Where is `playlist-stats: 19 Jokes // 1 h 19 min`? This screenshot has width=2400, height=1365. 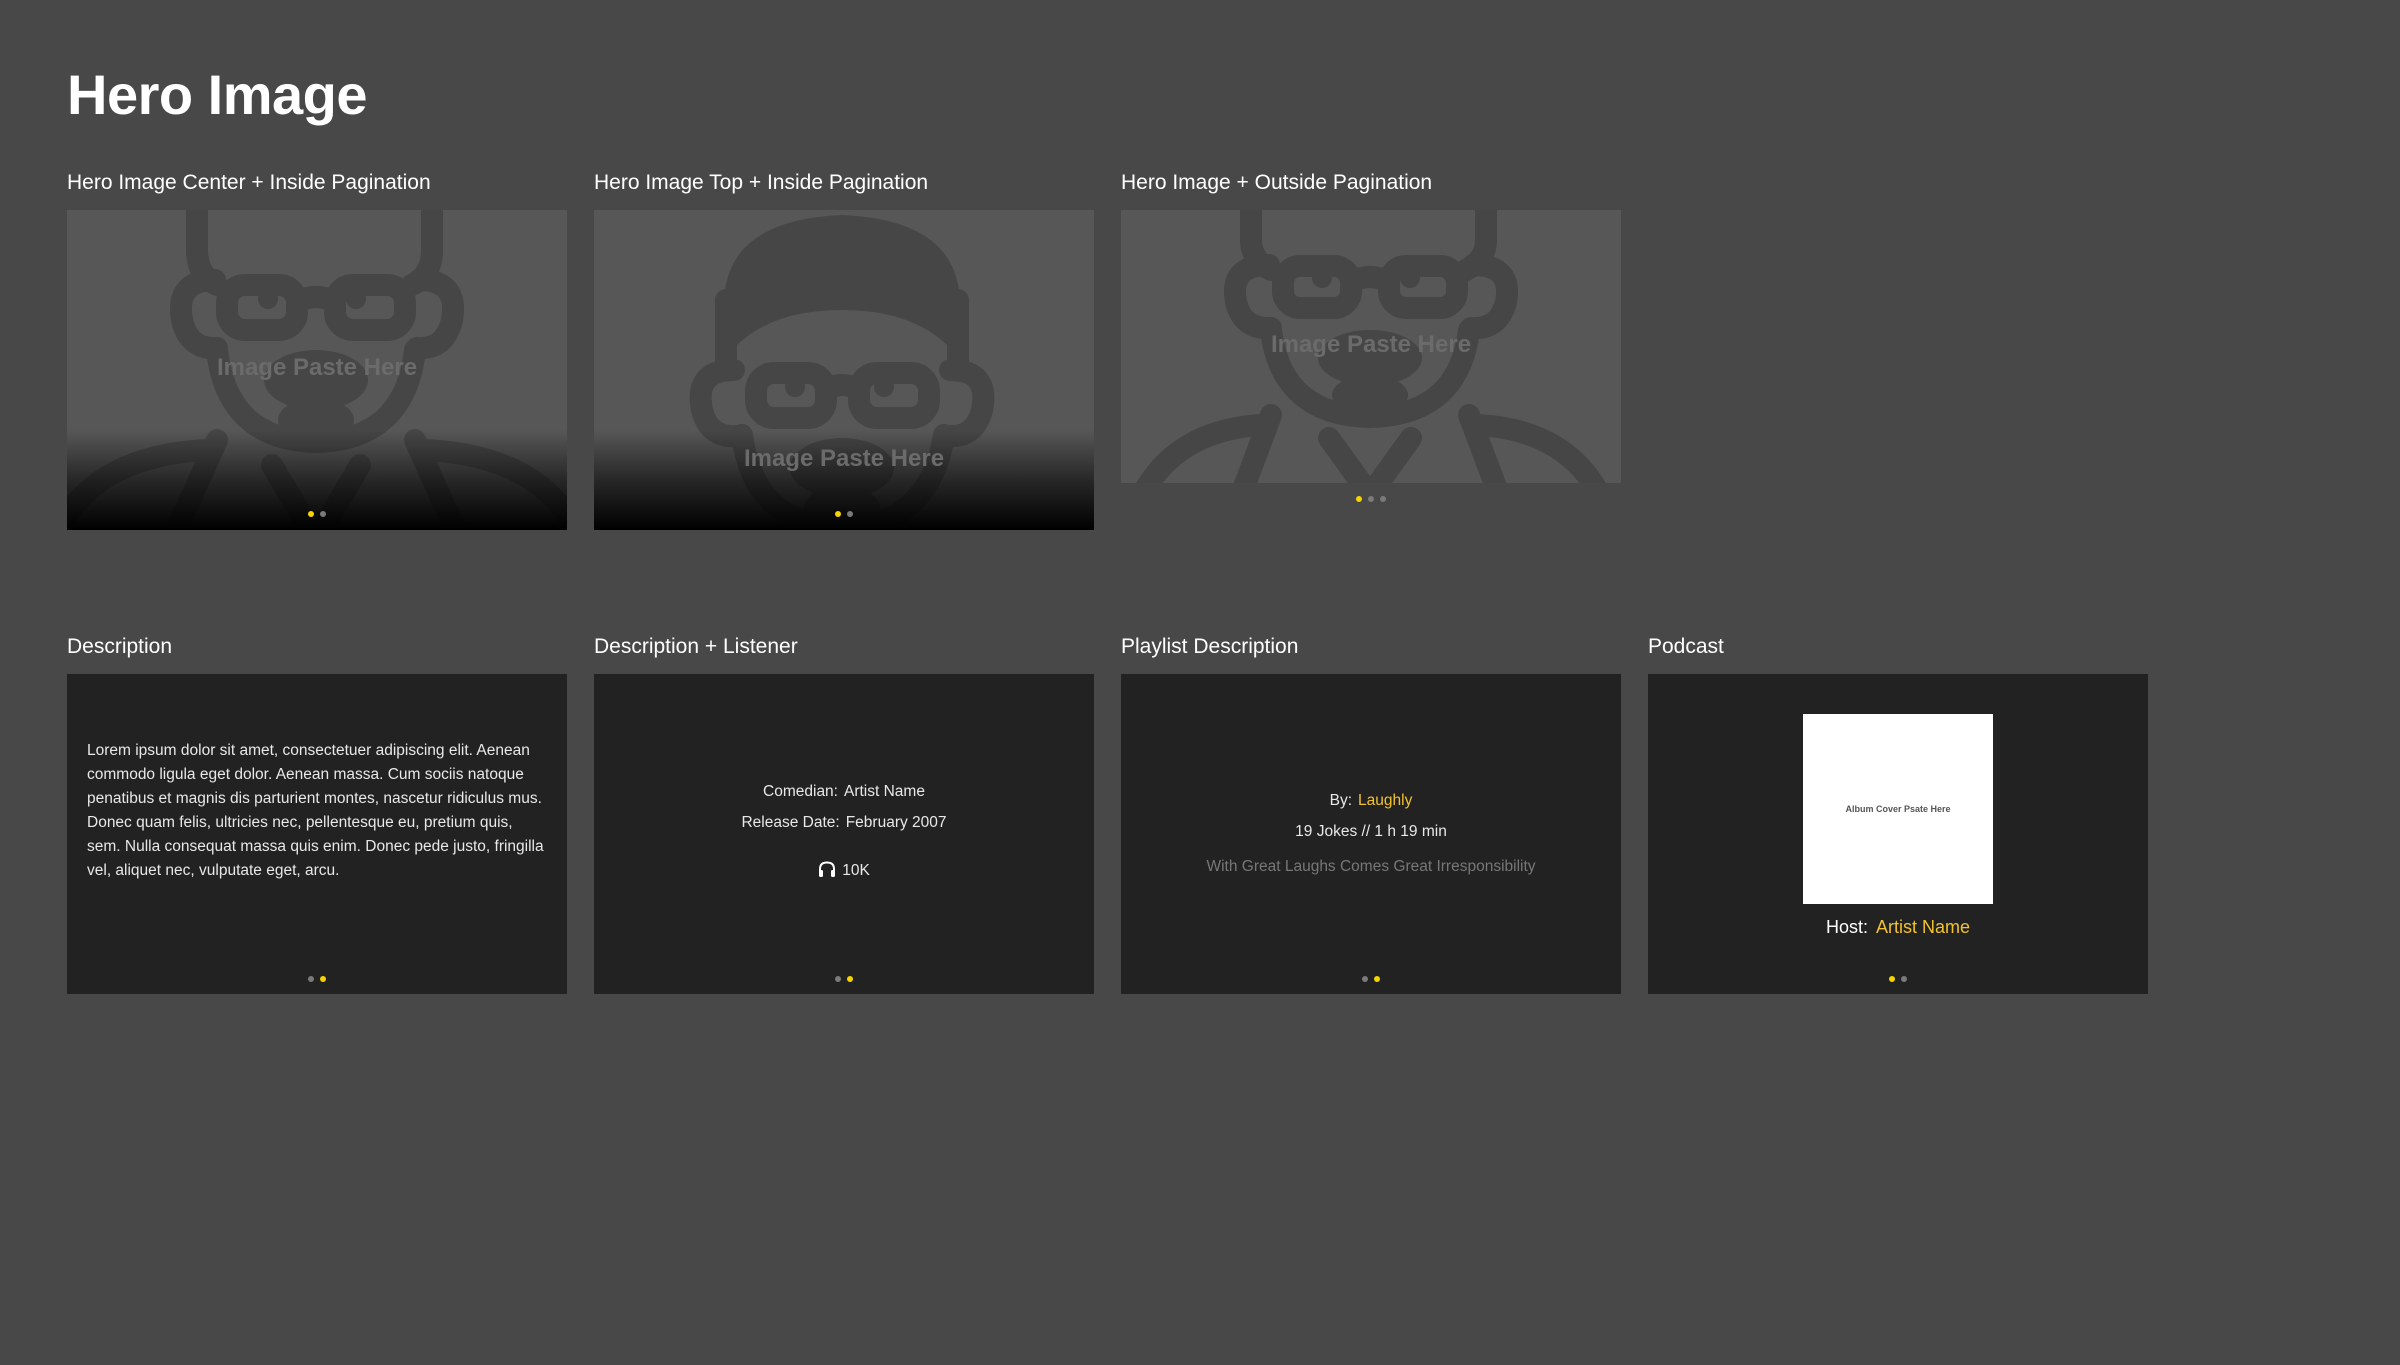
playlist-stats: 19 Jokes // 1 h 19 min is located at coordinates (1371, 831).